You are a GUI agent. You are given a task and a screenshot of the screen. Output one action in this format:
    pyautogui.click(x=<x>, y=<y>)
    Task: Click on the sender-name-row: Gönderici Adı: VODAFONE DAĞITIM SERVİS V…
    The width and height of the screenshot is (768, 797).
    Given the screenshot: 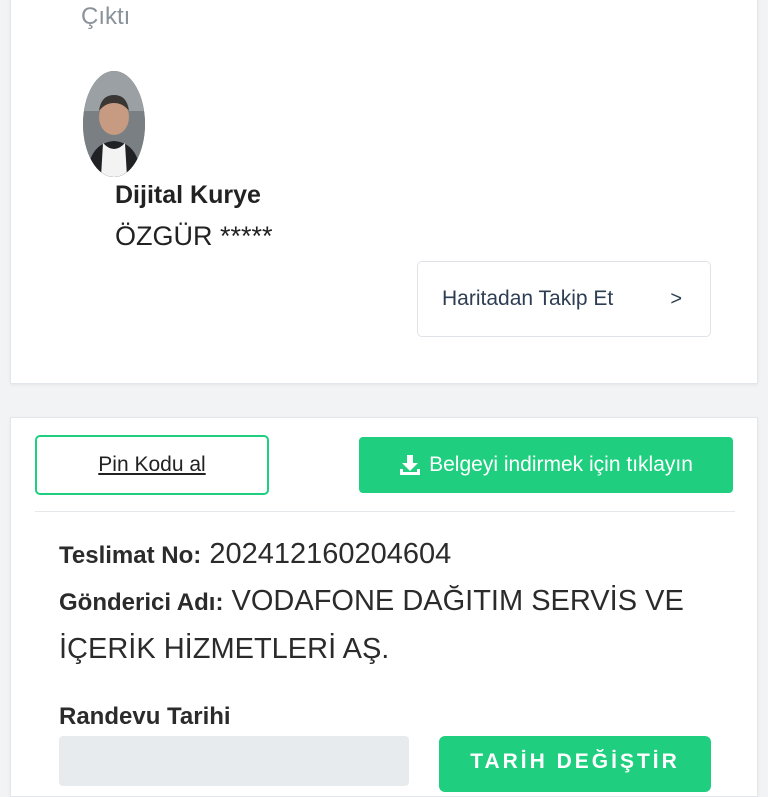 What is the action you would take?
    pyautogui.click(x=379, y=625)
    